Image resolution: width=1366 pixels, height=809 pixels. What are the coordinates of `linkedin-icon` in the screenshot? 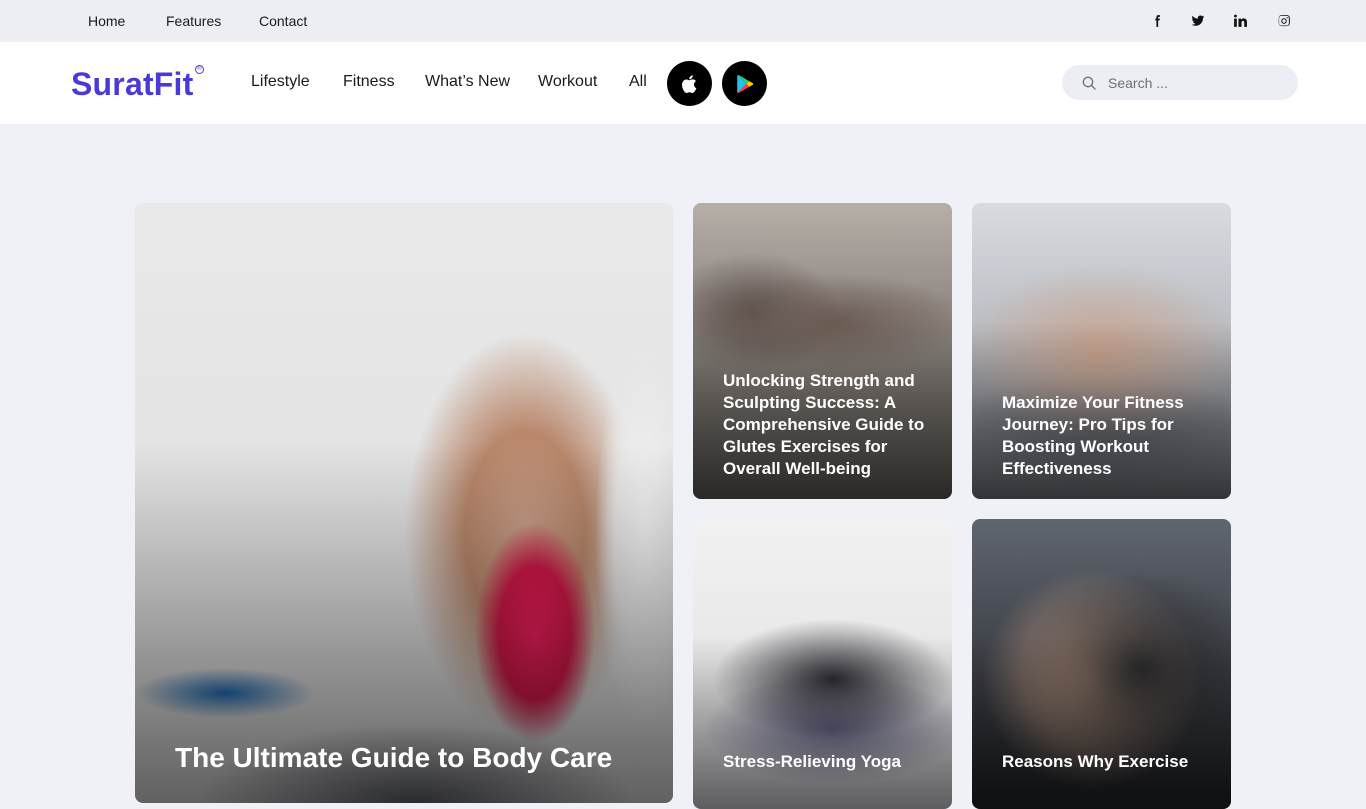 It's located at (1241, 21).